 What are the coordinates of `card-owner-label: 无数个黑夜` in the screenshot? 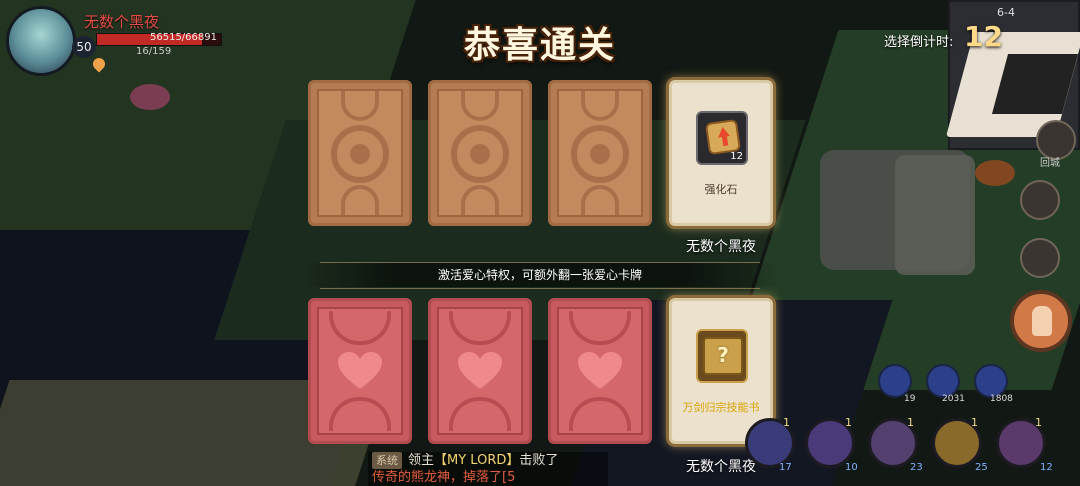 It's located at (721, 247).